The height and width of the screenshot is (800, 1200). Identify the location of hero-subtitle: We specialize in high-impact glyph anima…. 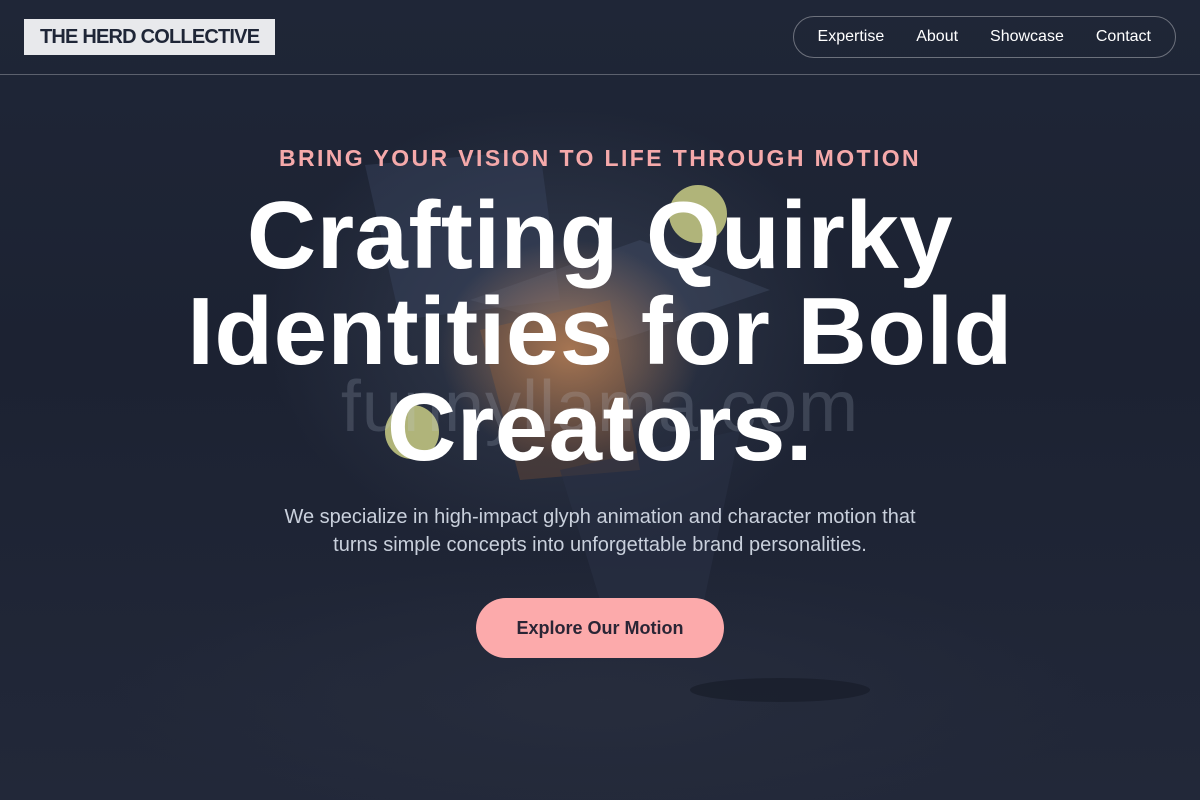
(600, 531).